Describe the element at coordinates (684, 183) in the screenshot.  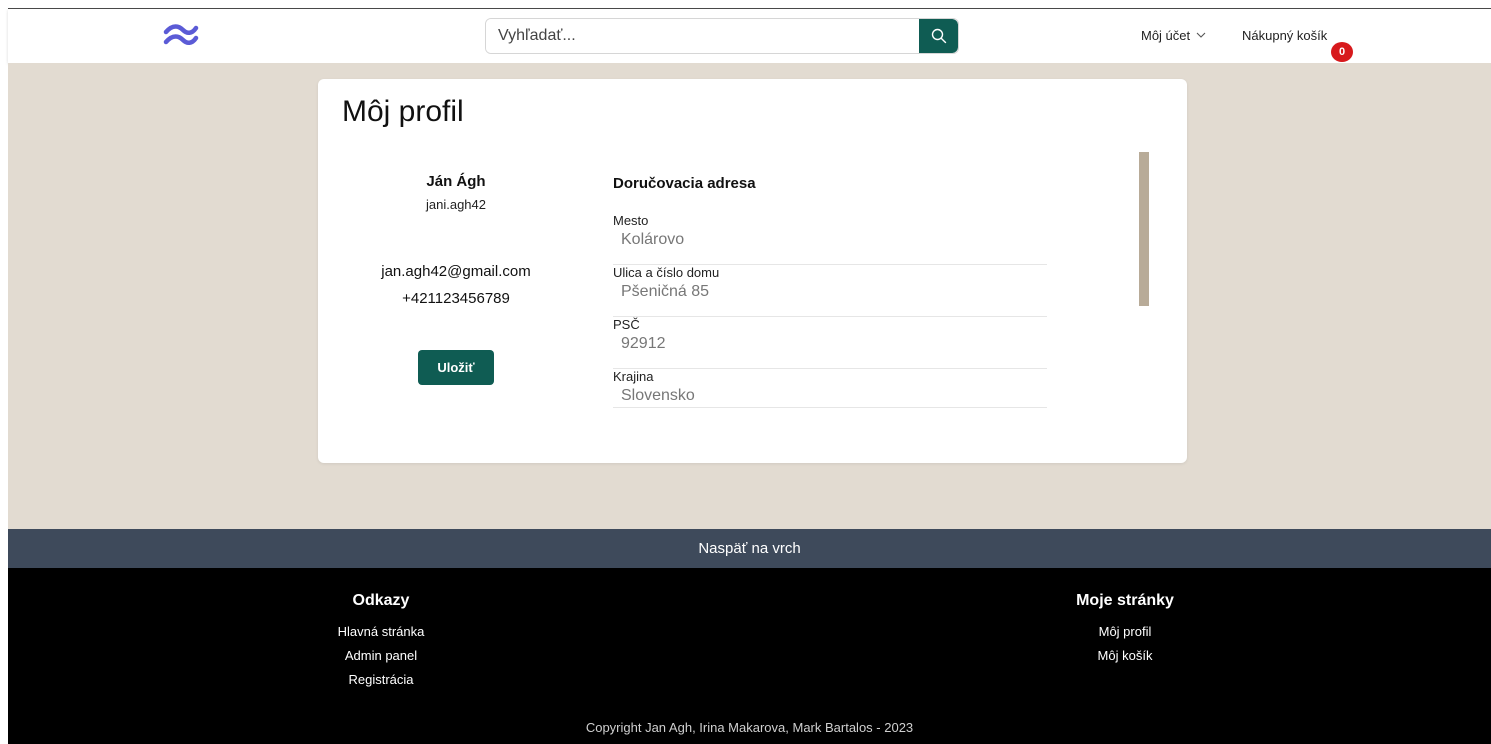
I see `address-title: Doručovacia adresa` at that location.